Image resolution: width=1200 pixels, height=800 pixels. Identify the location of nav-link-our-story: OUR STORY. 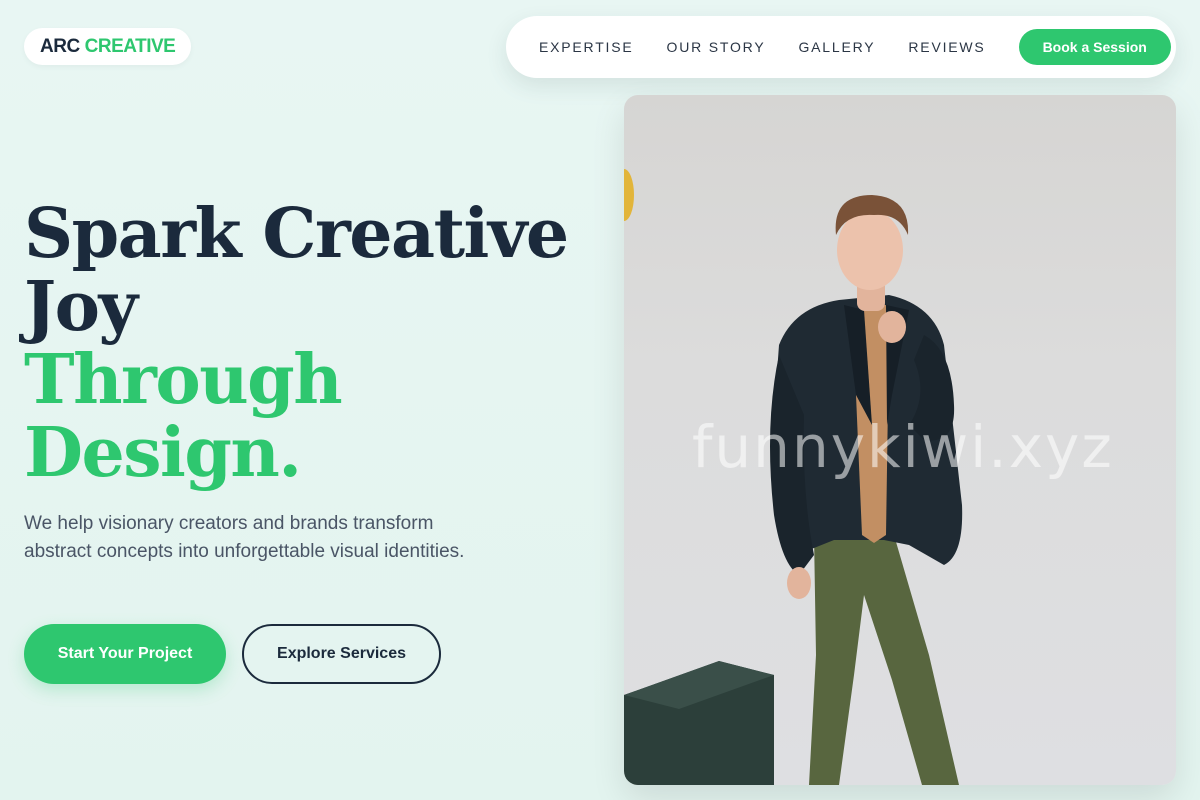
(716, 47).